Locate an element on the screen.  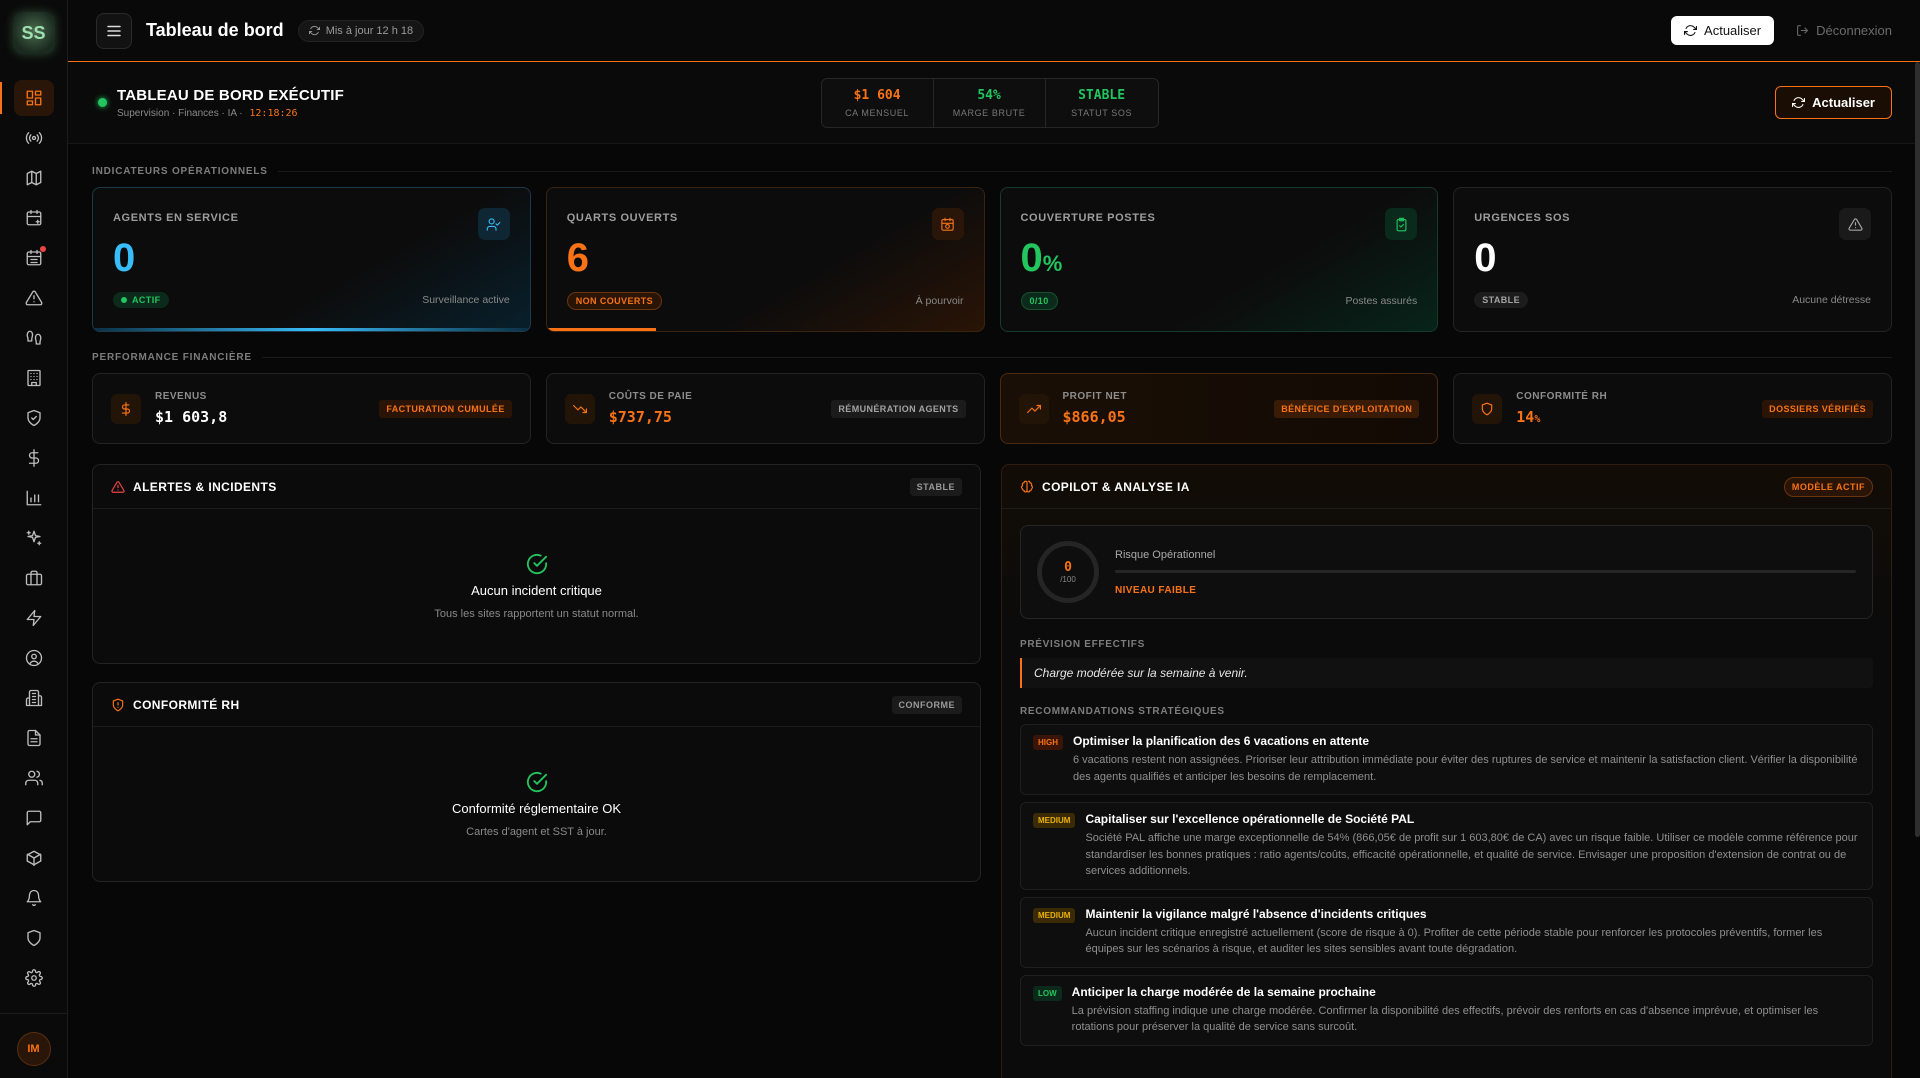
sidebar-item-ai is located at coordinates (34, 538).